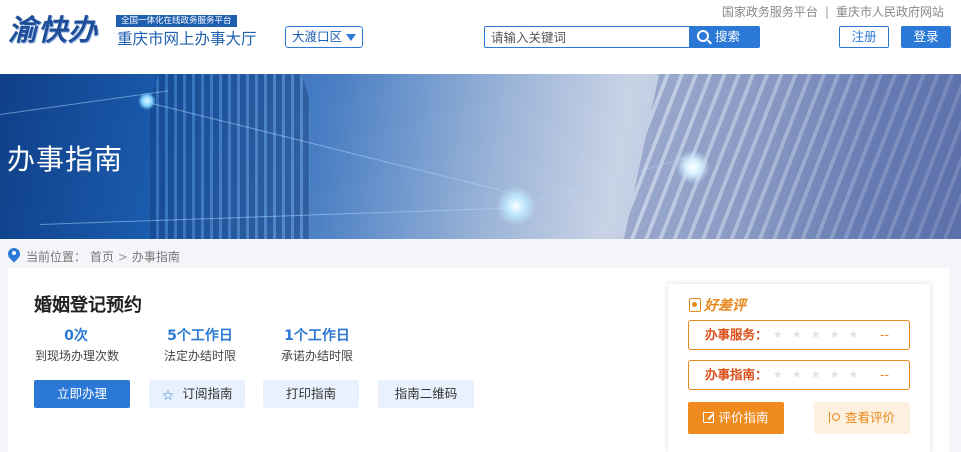 This screenshot has height=452, width=961. What do you see at coordinates (102, 257) in the screenshot?
I see `breadcrumb-home: 首页` at bounding box center [102, 257].